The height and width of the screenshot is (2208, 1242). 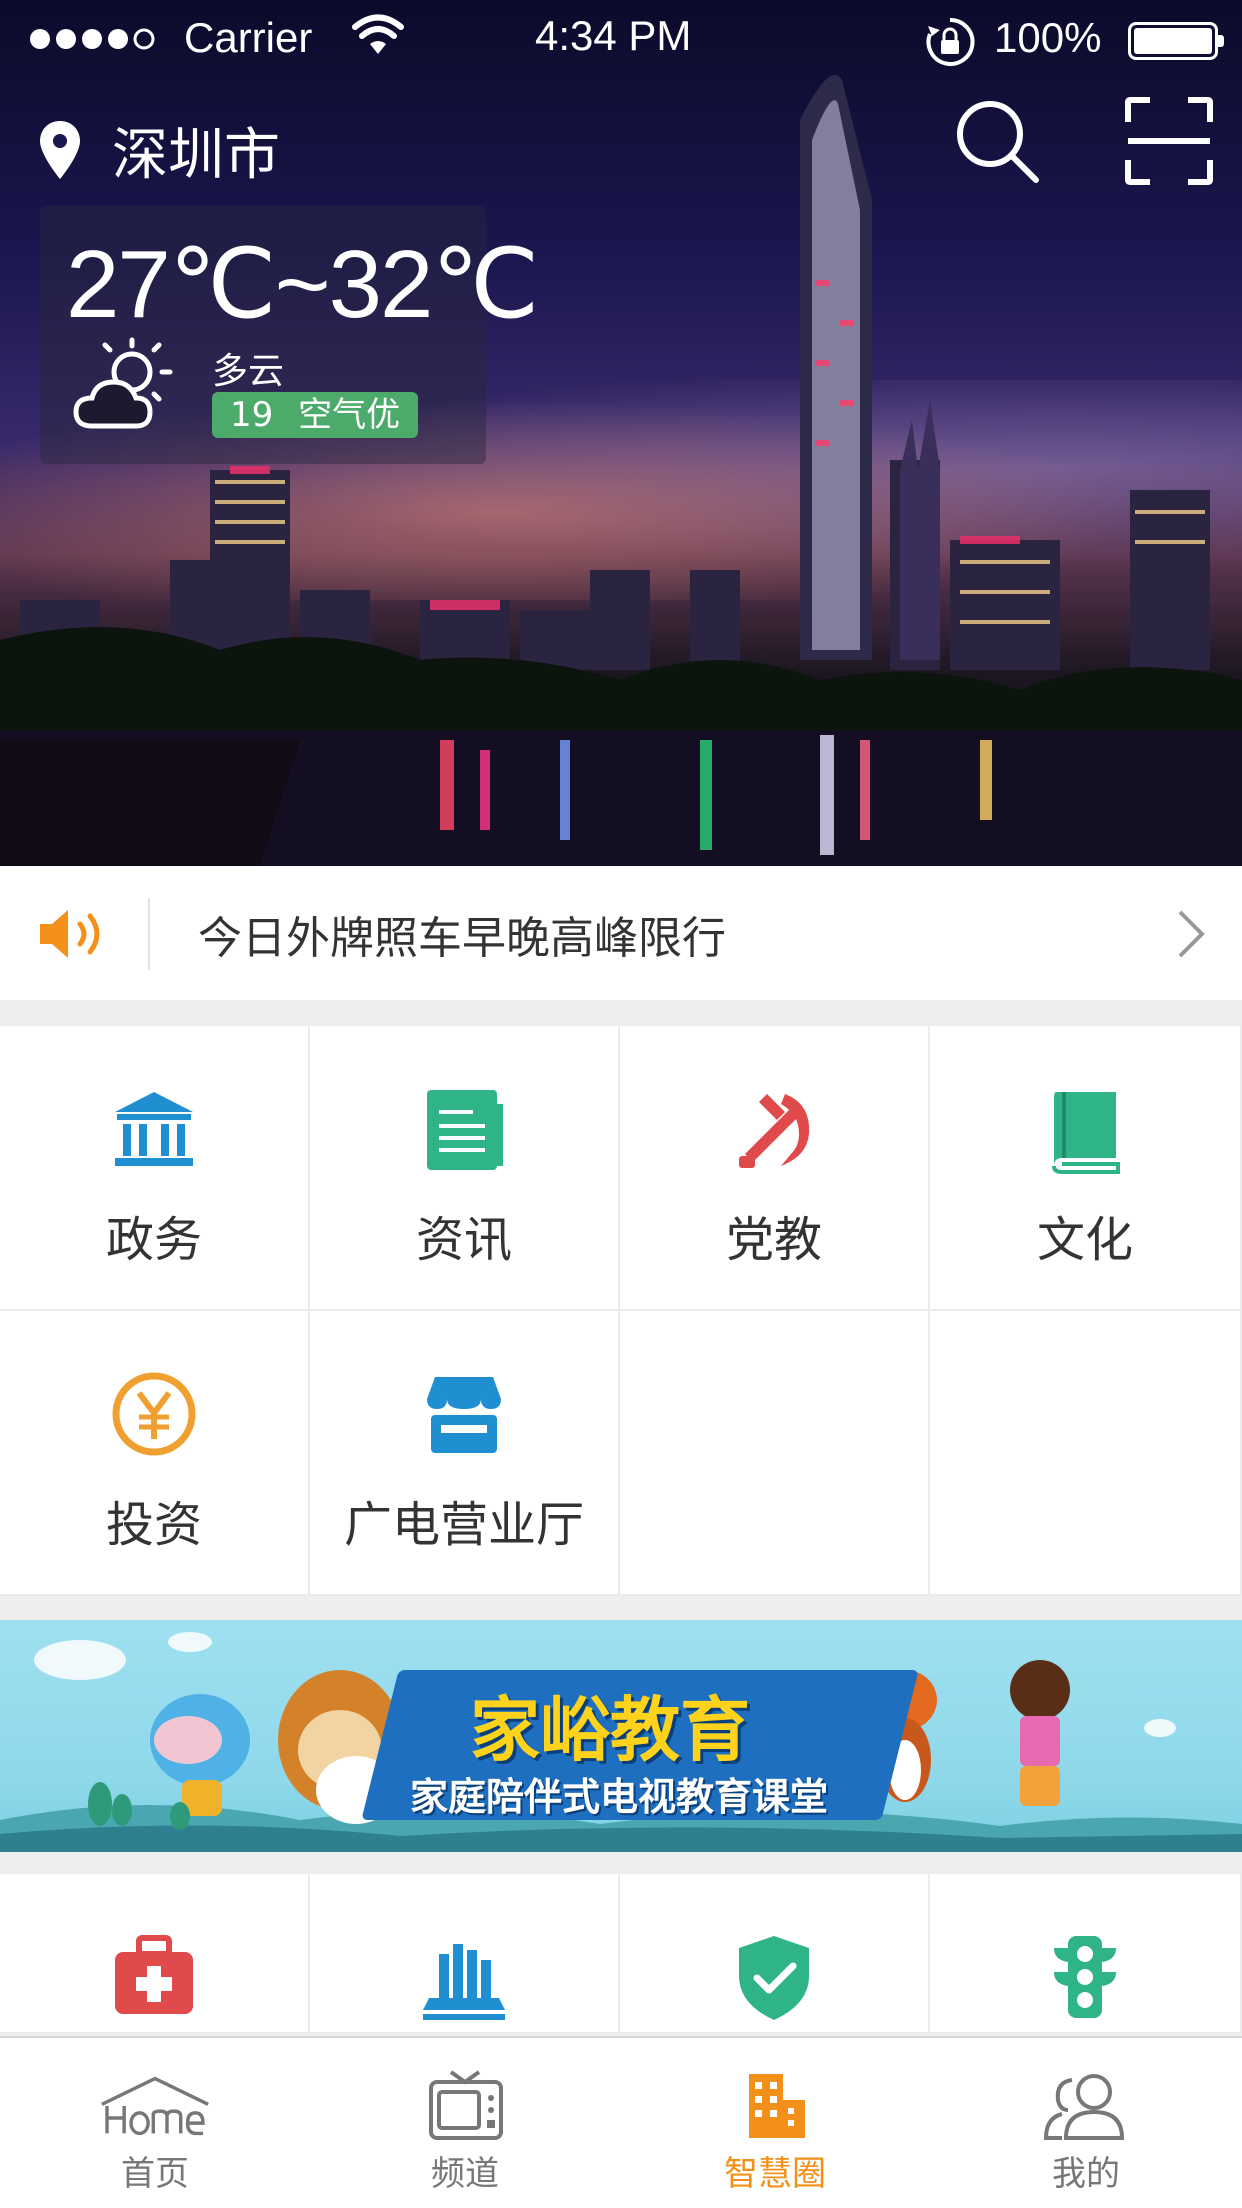 What do you see at coordinates (123, 383) in the screenshot?
I see `partly-cloudy-icon` at bounding box center [123, 383].